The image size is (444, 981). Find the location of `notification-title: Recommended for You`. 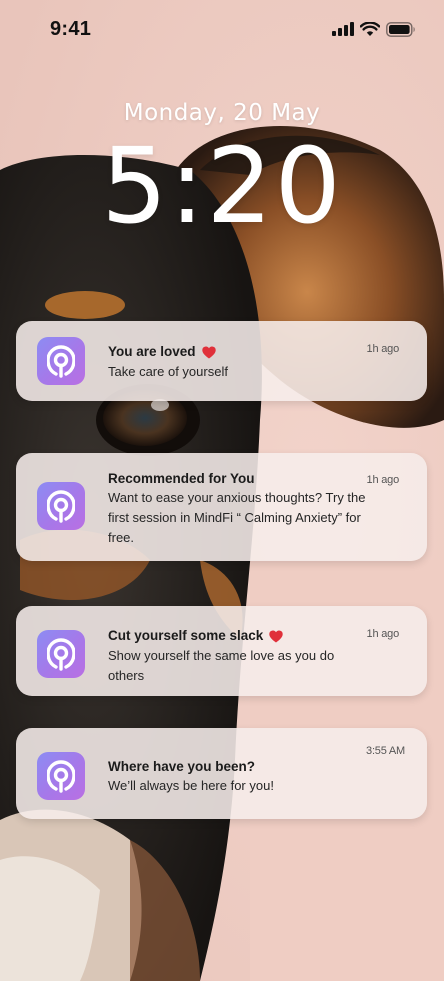

notification-title: Recommended for You is located at coordinates (181, 478).